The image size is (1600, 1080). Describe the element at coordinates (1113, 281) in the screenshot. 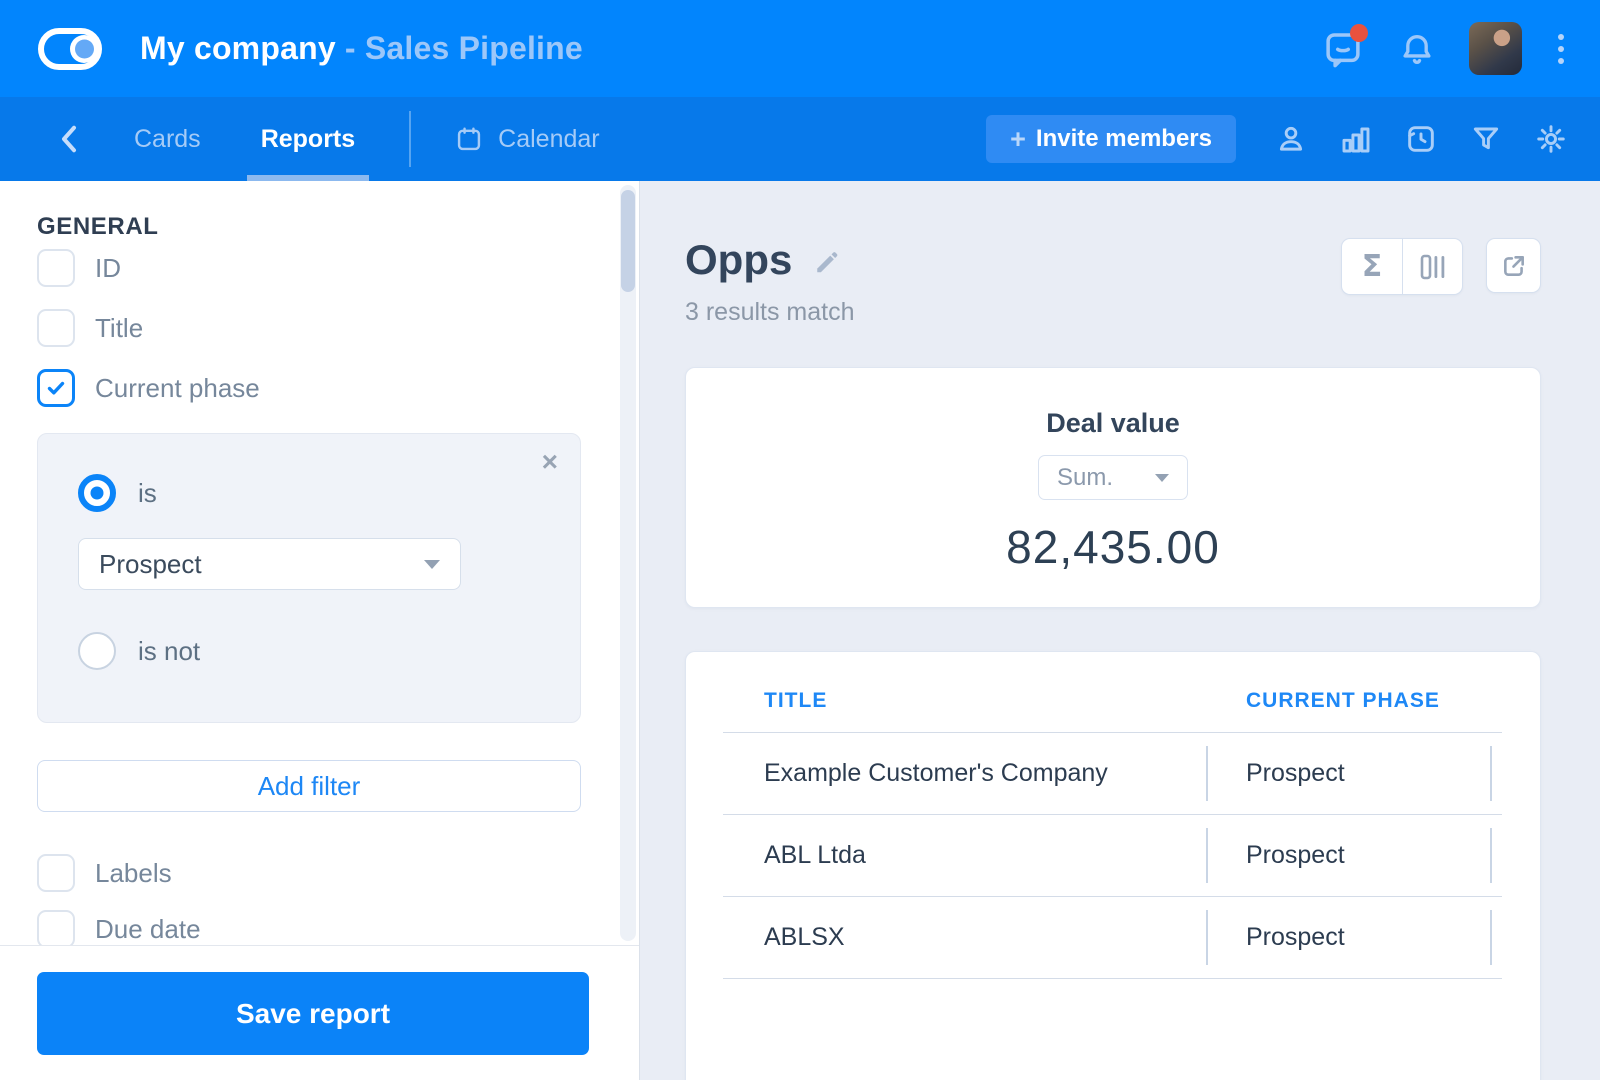

I see `report-header: Opps 3 results match Σ` at that location.